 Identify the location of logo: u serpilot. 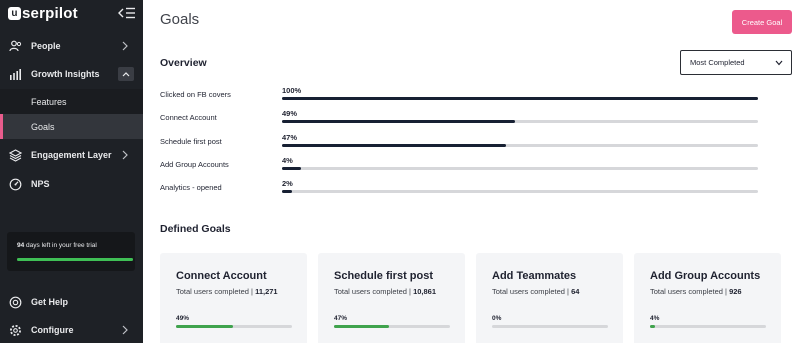
(43, 13).